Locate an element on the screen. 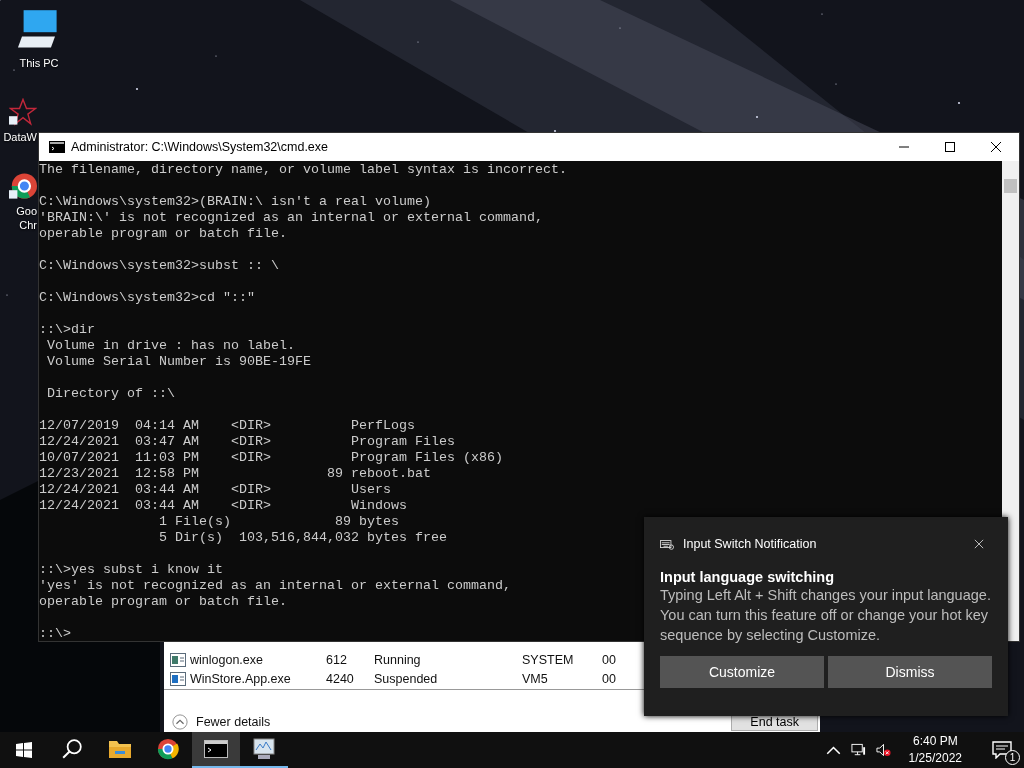 This screenshot has height=768, width=1024. icon-label: DataW is located at coordinates (20, 137).